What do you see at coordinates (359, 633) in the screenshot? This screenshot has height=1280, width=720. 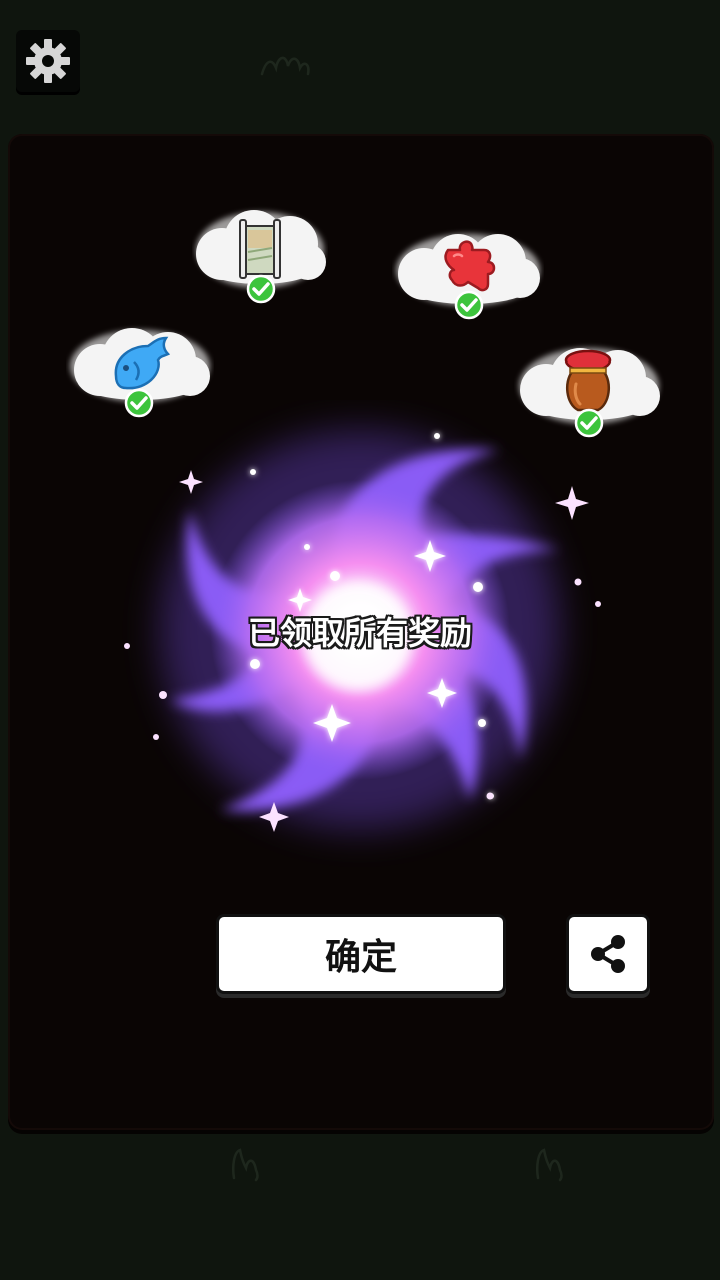 I see `all-rewards-claimed-message: 已领取所有奖励` at bounding box center [359, 633].